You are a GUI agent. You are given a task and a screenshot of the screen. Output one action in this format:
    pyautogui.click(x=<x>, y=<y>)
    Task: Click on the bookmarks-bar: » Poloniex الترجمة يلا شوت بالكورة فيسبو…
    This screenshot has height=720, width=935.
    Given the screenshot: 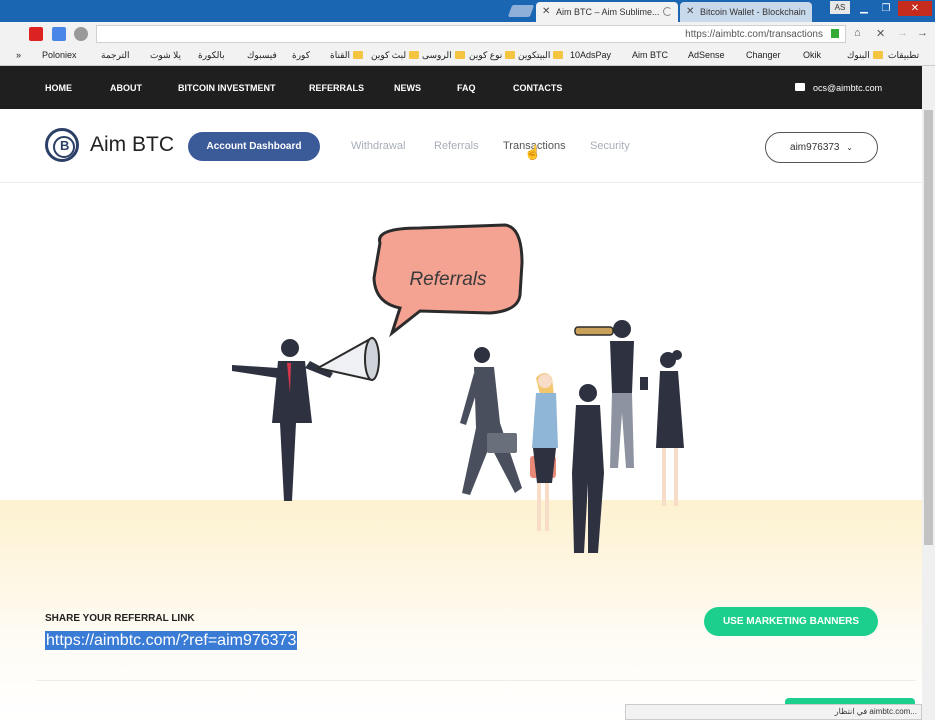 What is the action you would take?
    pyautogui.click(x=467, y=56)
    